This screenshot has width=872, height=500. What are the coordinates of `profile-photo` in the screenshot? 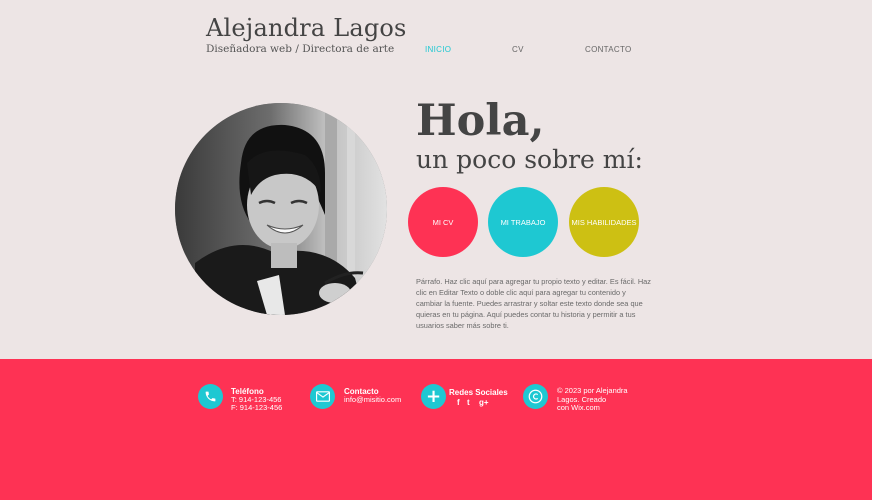 It's located at (281, 209).